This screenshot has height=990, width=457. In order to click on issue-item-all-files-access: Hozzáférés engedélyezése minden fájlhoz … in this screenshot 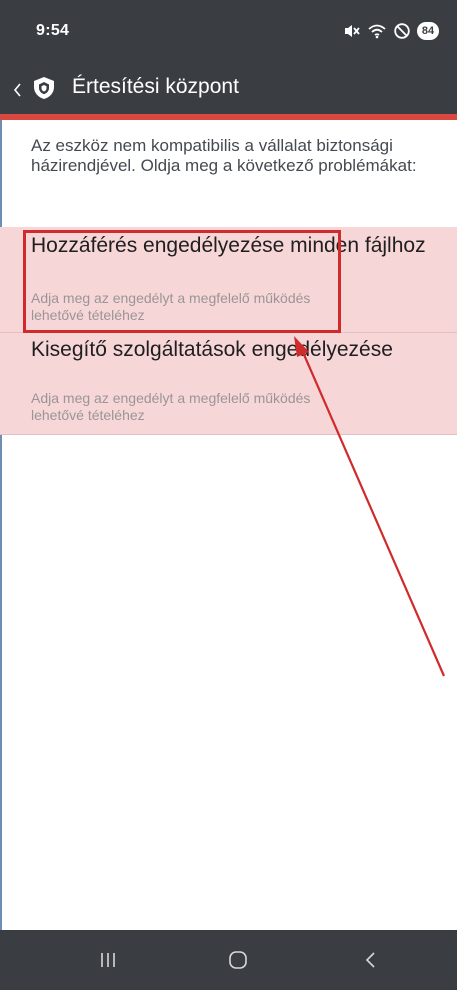, I will do `click(228, 280)`.